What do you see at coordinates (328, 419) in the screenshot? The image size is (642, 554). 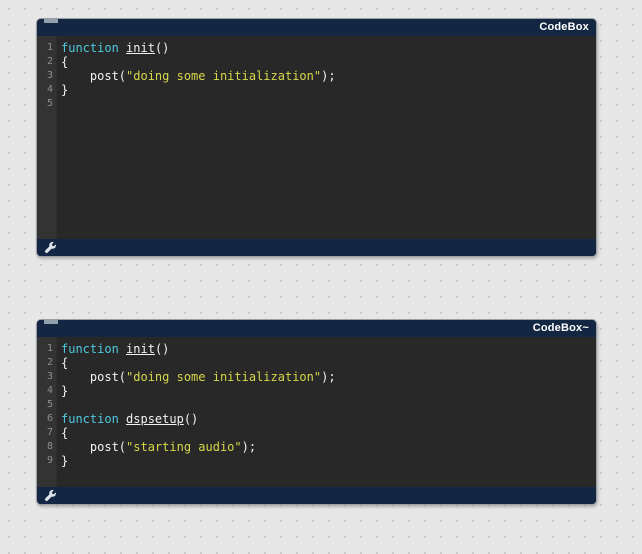 I see `code-line: function dspsetup()` at bounding box center [328, 419].